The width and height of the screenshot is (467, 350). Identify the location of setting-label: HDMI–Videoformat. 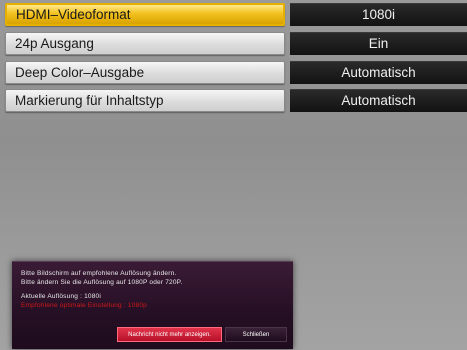
(145, 14).